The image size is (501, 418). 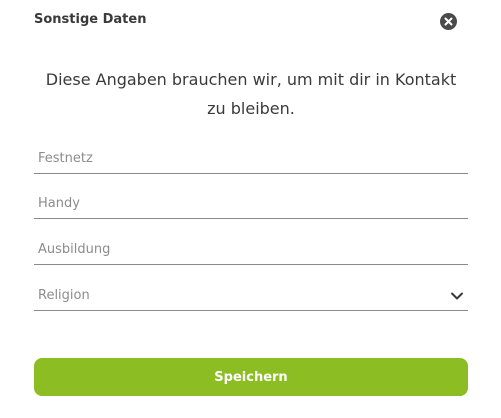 I want to click on festnetz-input, so click(x=253, y=158).